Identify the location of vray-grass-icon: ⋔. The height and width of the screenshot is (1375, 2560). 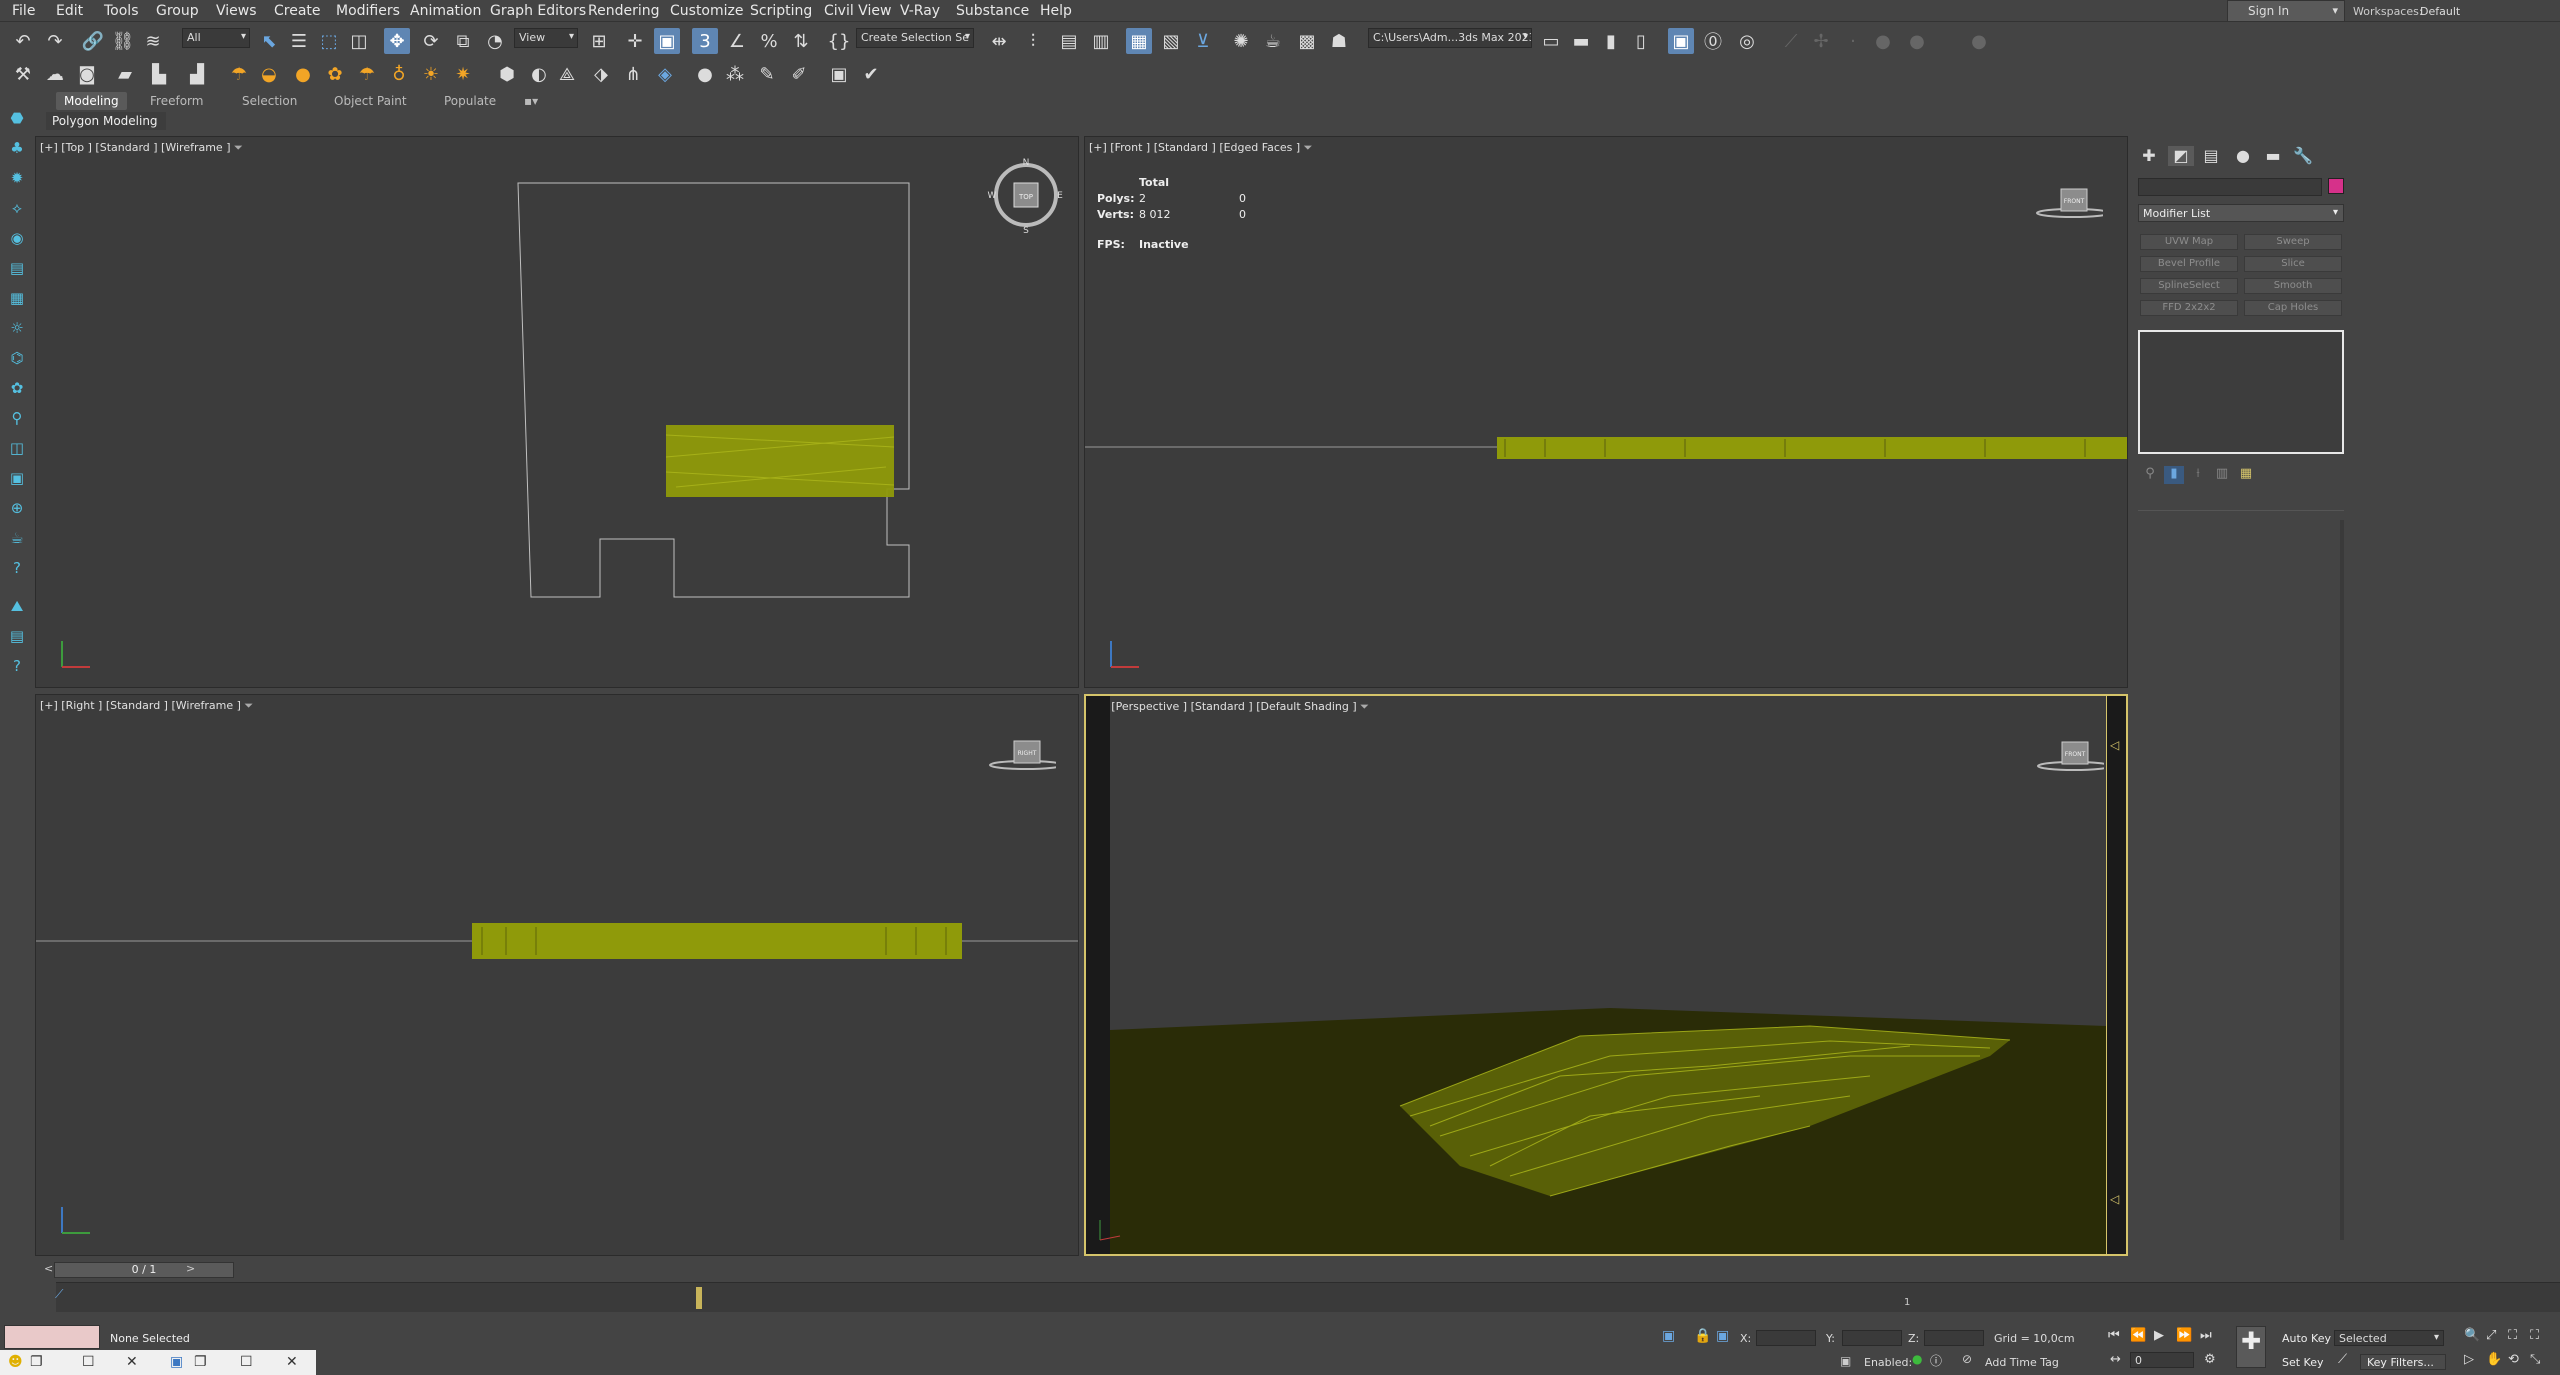
(633, 74).